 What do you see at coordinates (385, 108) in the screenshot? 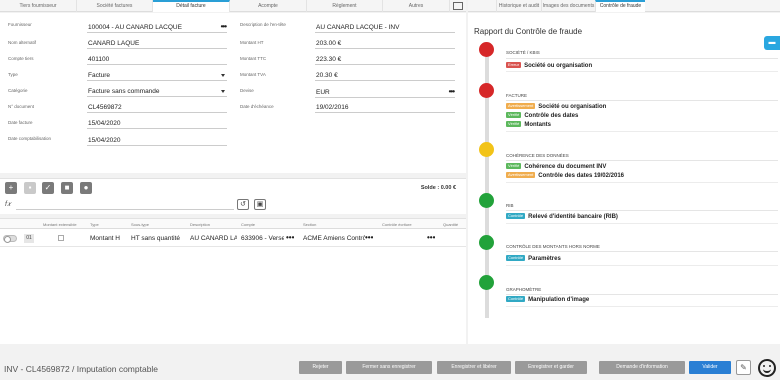
I see `field-date-echeance: 19/02/2016` at bounding box center [385, 108].